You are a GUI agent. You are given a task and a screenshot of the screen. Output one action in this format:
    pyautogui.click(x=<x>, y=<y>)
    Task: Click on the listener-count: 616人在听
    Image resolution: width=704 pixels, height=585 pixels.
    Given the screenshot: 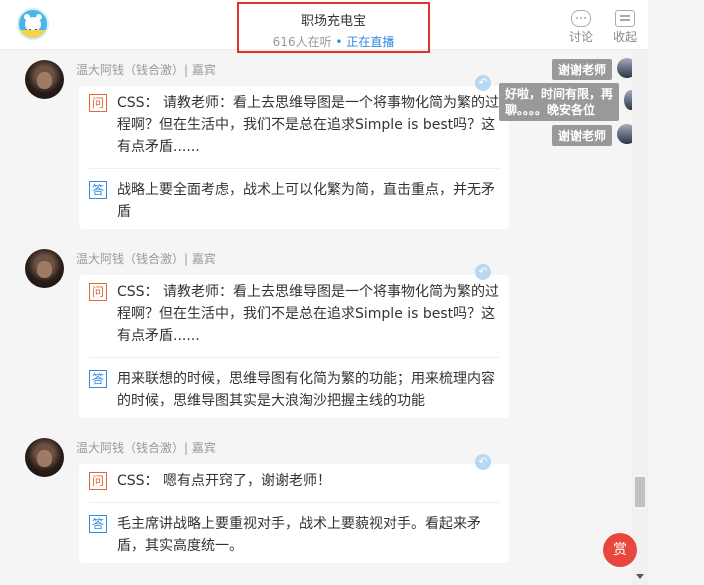 What is the action you would take?
    pyautogui.click(x=302, y=42)
    